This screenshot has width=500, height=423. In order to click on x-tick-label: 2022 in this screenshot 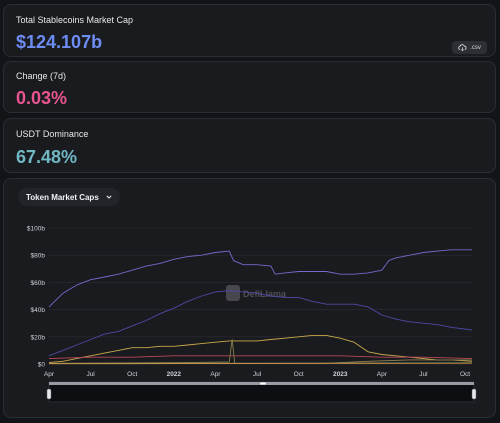, I will do `click(174, 374)`.